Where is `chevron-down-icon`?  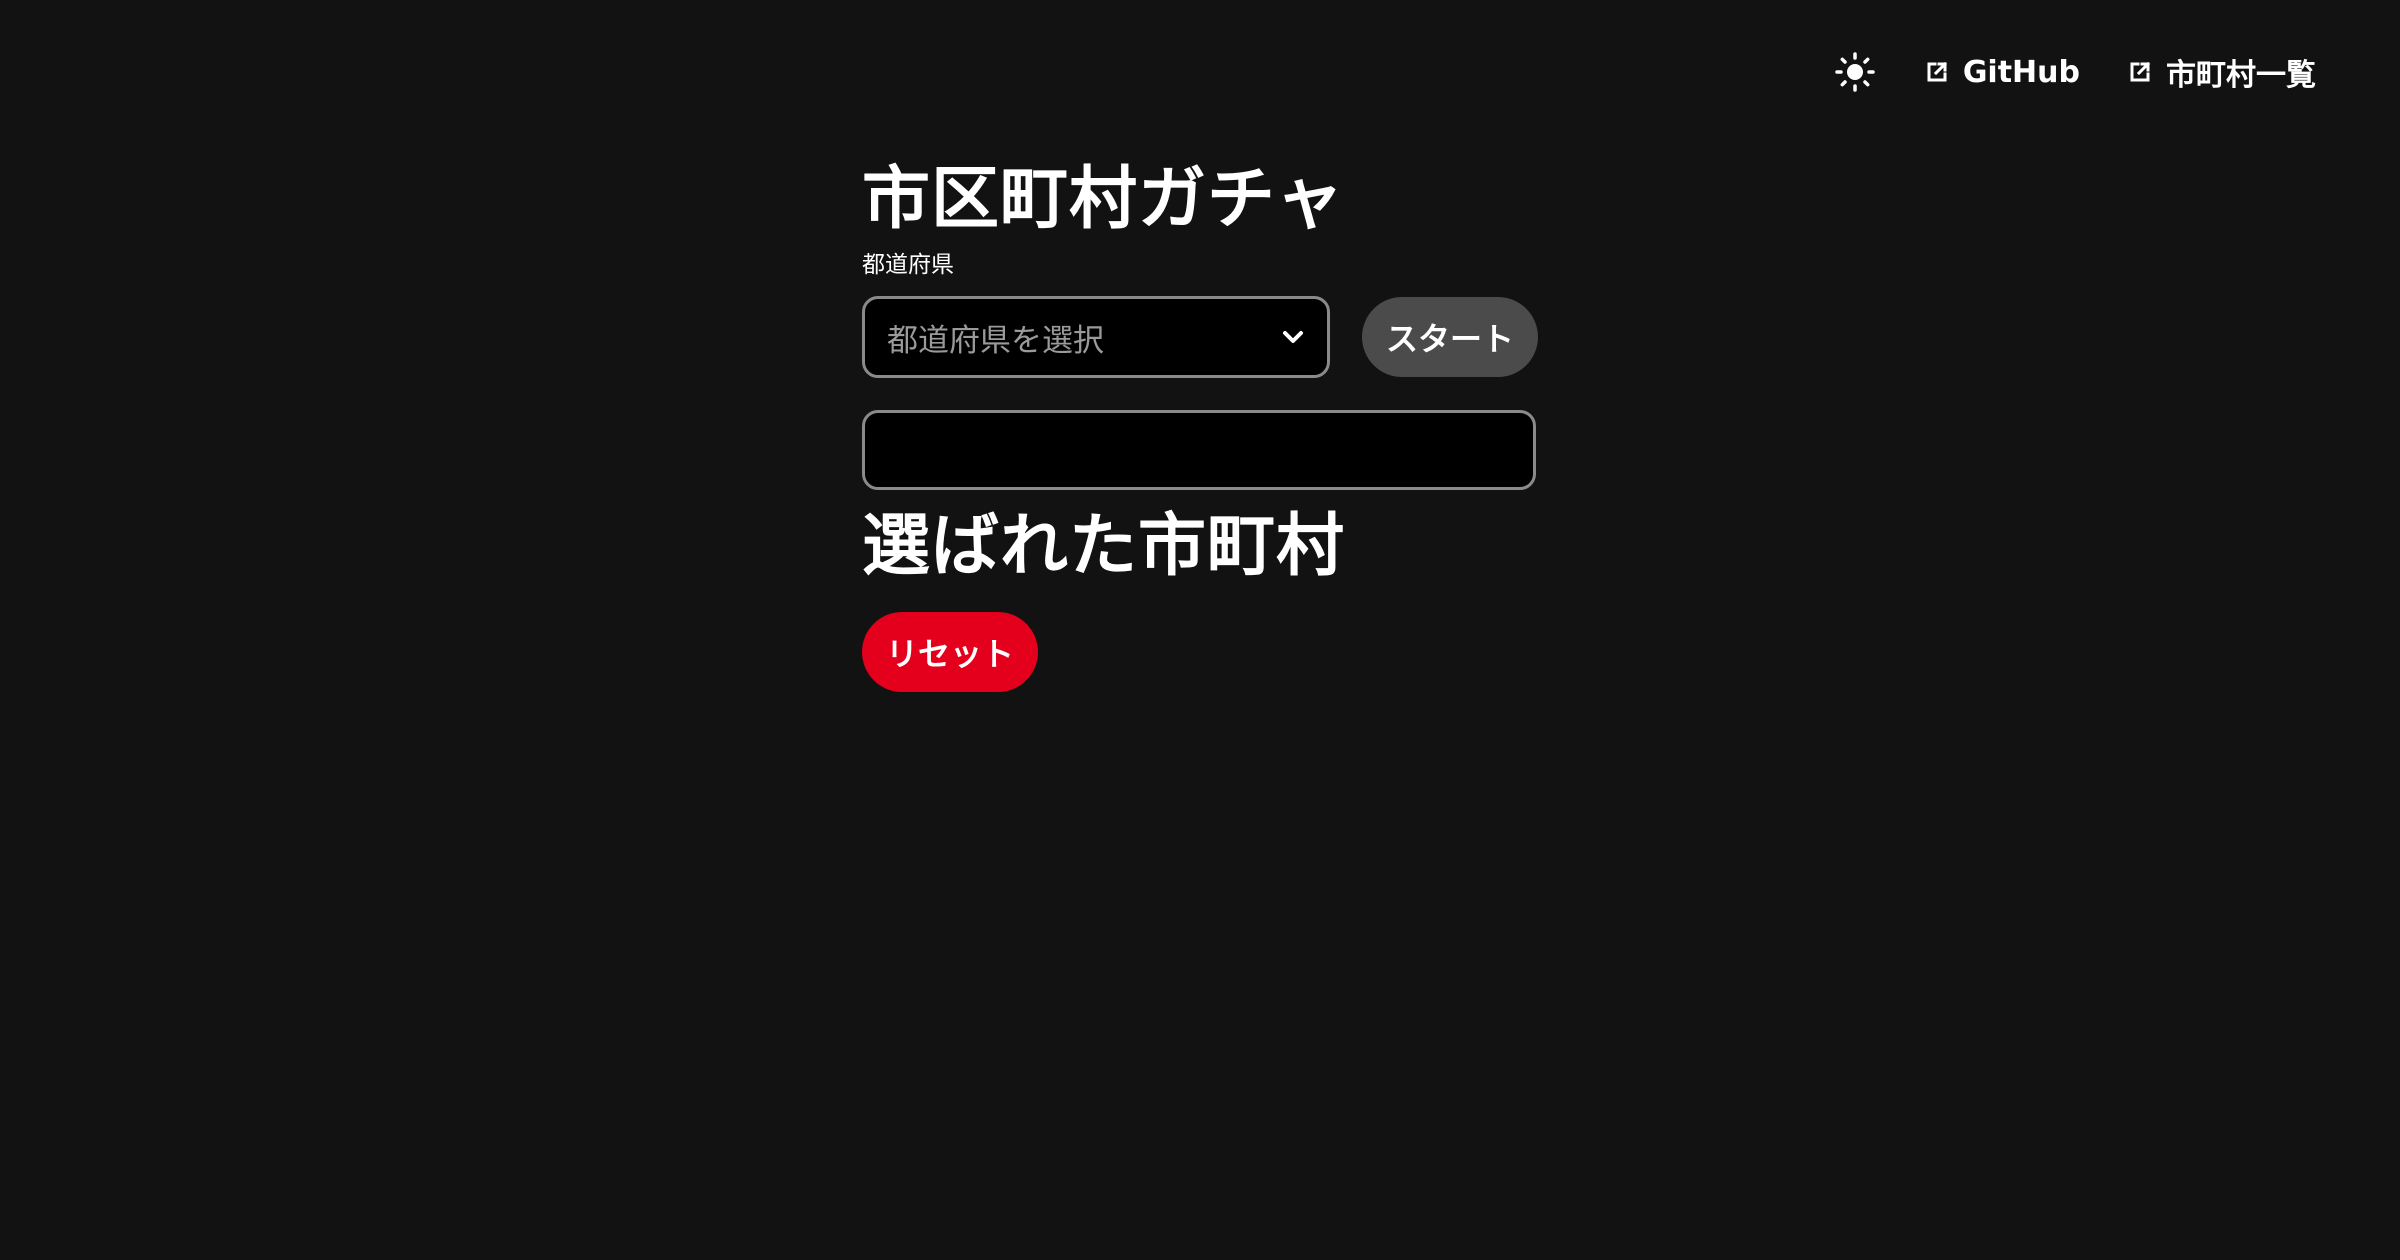 chevron-down-icon is located at coordinates (1293, 337).